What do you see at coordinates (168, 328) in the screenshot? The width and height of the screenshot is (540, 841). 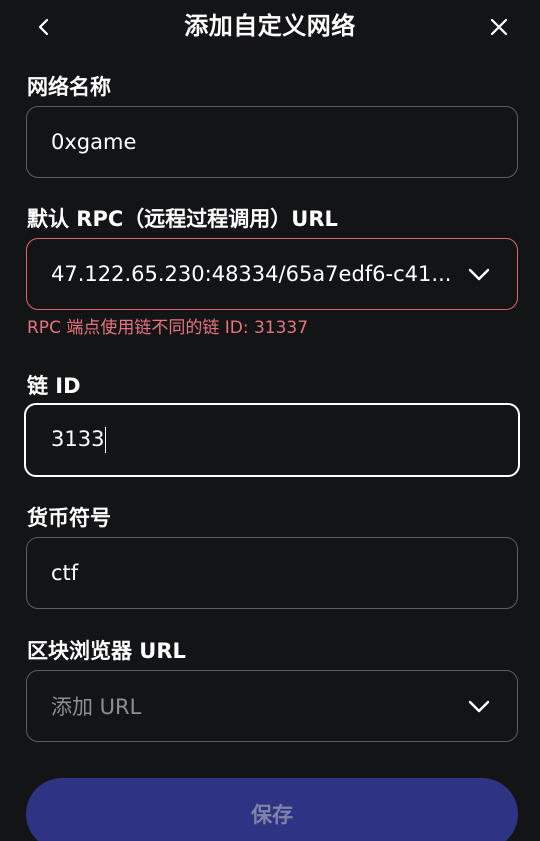 I see `rpc-error-message: RPC 端点使用链不同的链 ID: 31337` at bounding box center [168, 328].